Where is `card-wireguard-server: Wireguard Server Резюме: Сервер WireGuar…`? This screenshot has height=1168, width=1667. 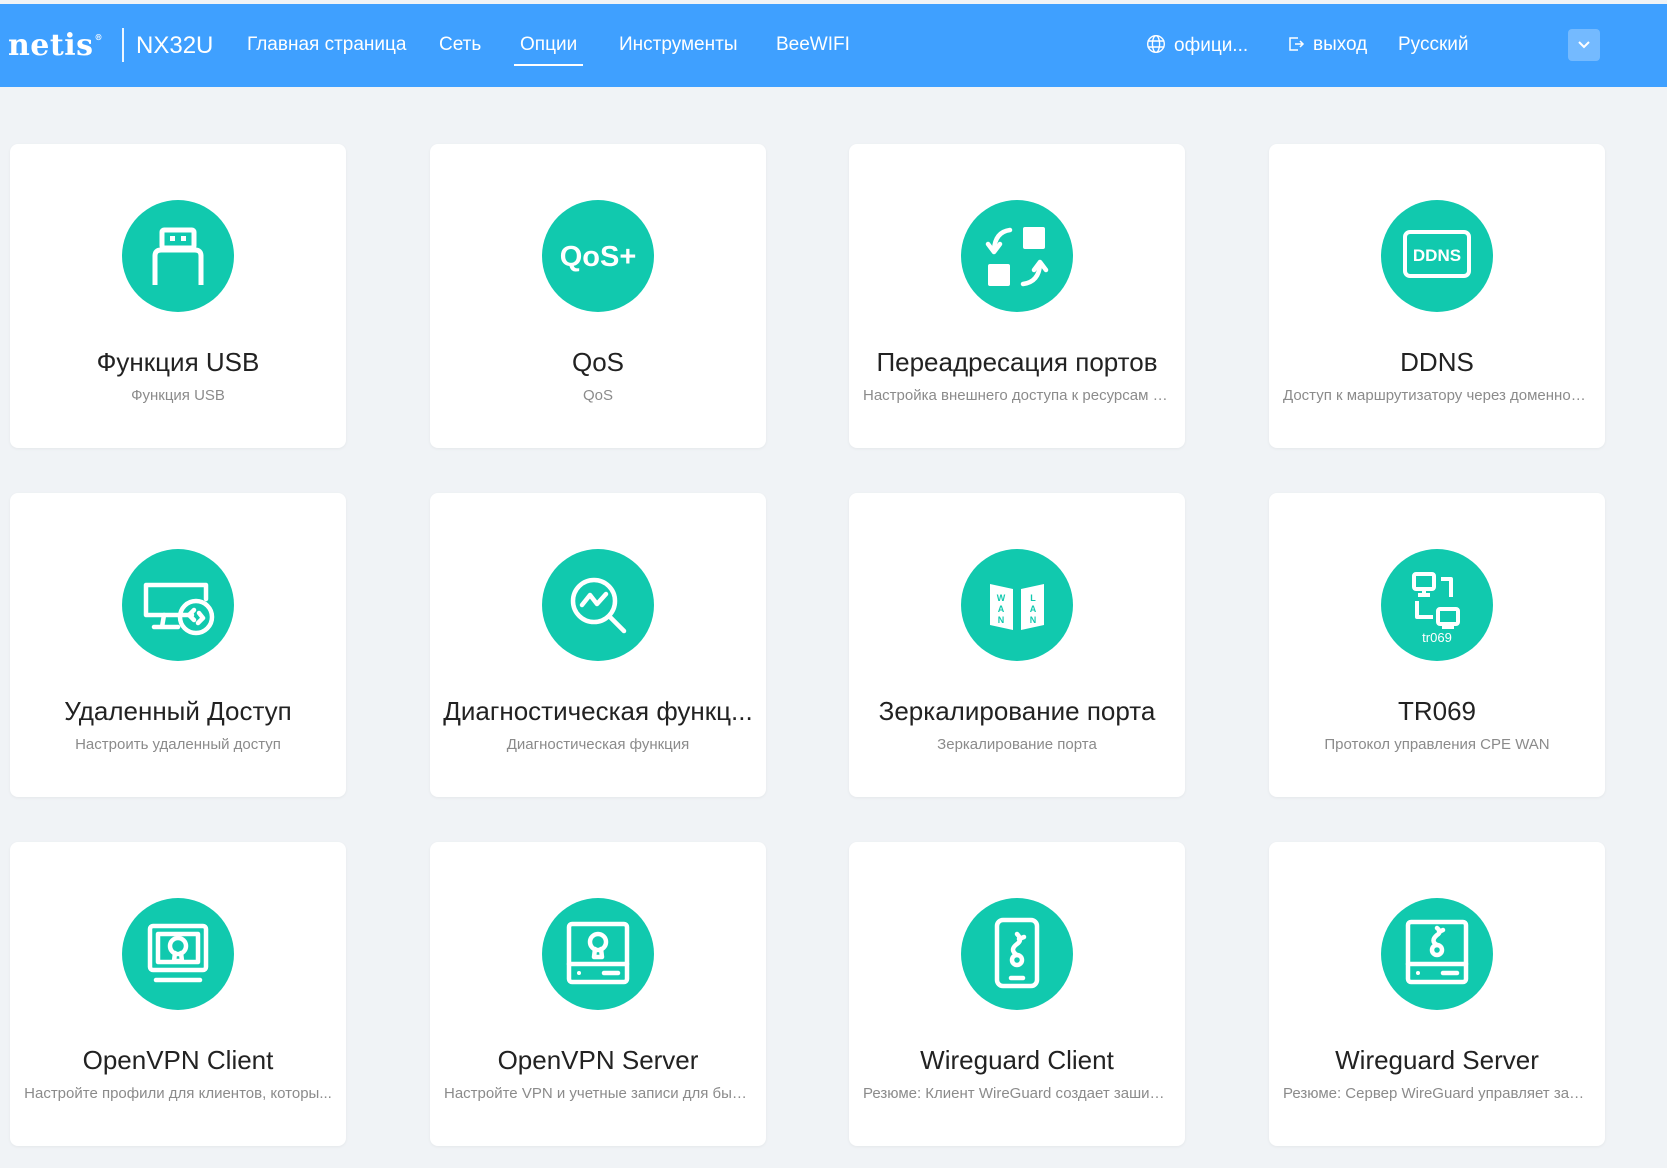 card-wireguard-server: Wireguard Server Резюме: Сервер WireGuar… is located at coordinates (1437, 994).